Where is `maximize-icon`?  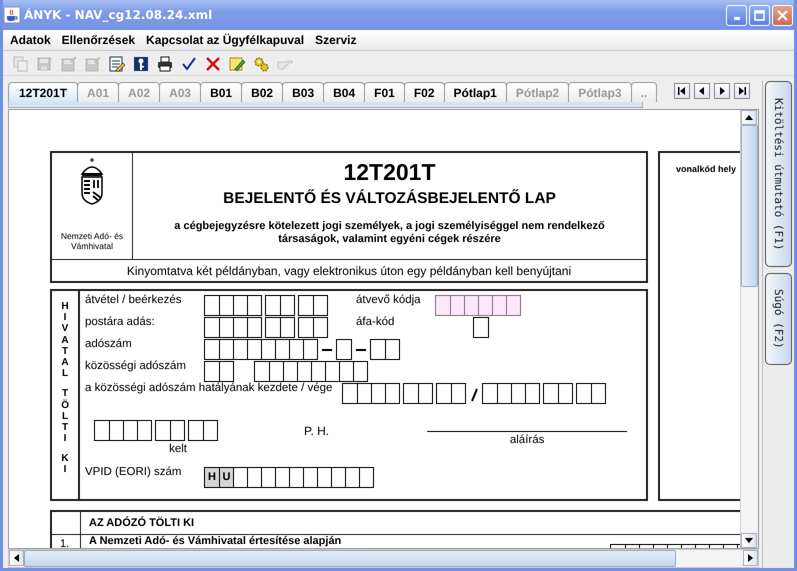 maximize-icon is located at coordinates (759, 15).